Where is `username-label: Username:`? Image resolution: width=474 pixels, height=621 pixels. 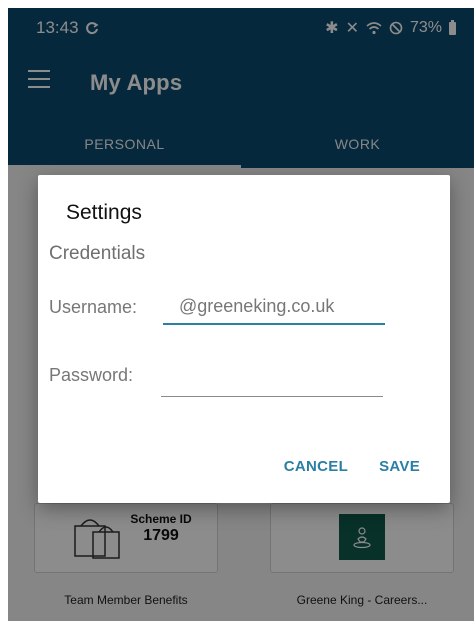
username-label: Username: is located at coordinates (93, 307).